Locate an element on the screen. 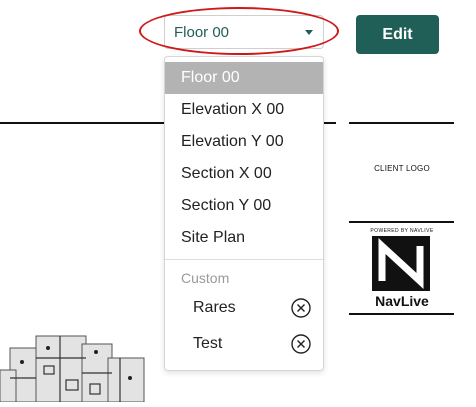 Image resolution: width=476 pixels, height=407 pixels. navlive-logo-icon is located at coordinates (401, 263).